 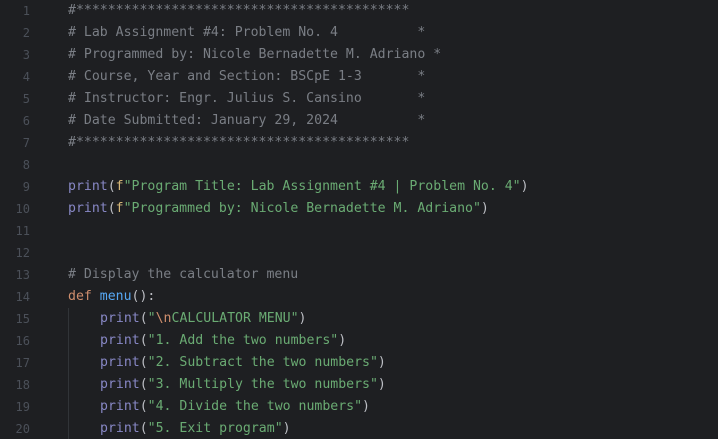 I want to click on code-line: print("5. Exit program"), so click(x=195, y=428).